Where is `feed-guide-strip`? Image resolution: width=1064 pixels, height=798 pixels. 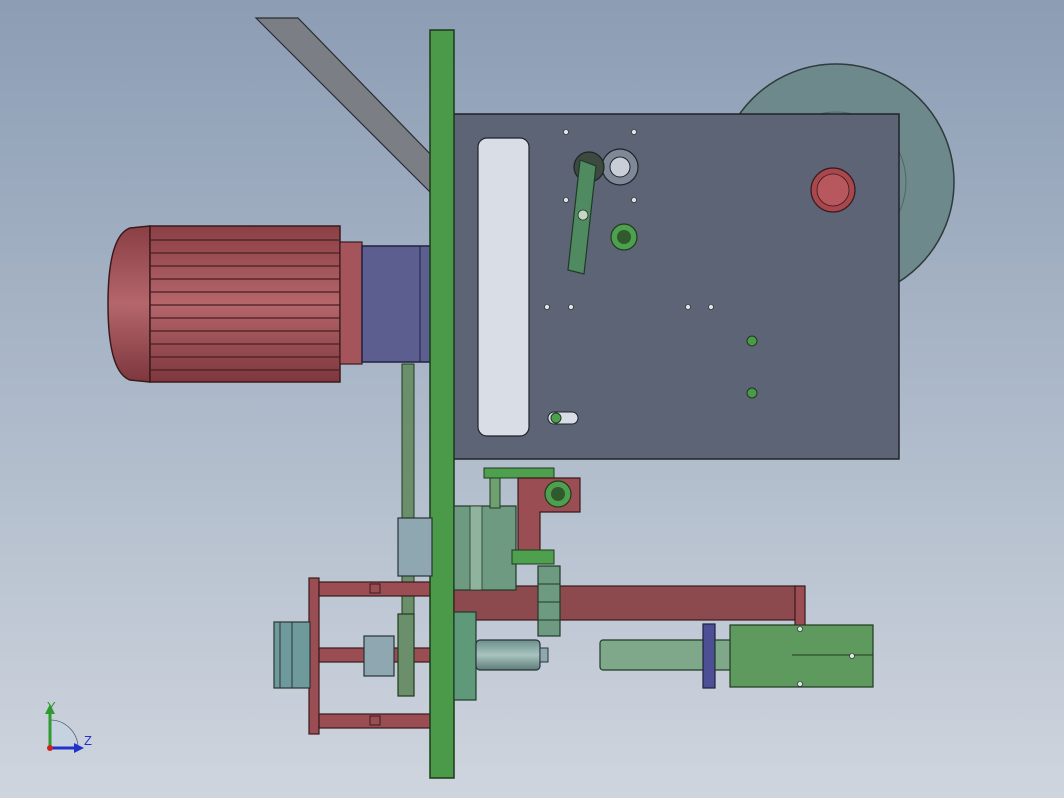 feed-guide-strip is located at coordinates (346, 105).